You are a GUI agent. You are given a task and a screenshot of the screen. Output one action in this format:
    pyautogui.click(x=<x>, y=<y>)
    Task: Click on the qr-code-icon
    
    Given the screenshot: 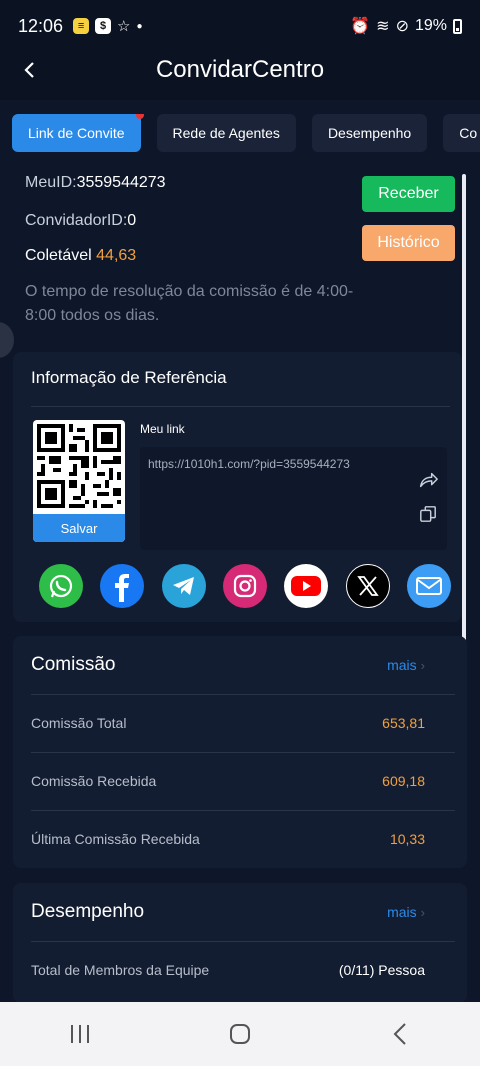 What is the action you would take?
    pyautogui.click(x=79, y=466)
    